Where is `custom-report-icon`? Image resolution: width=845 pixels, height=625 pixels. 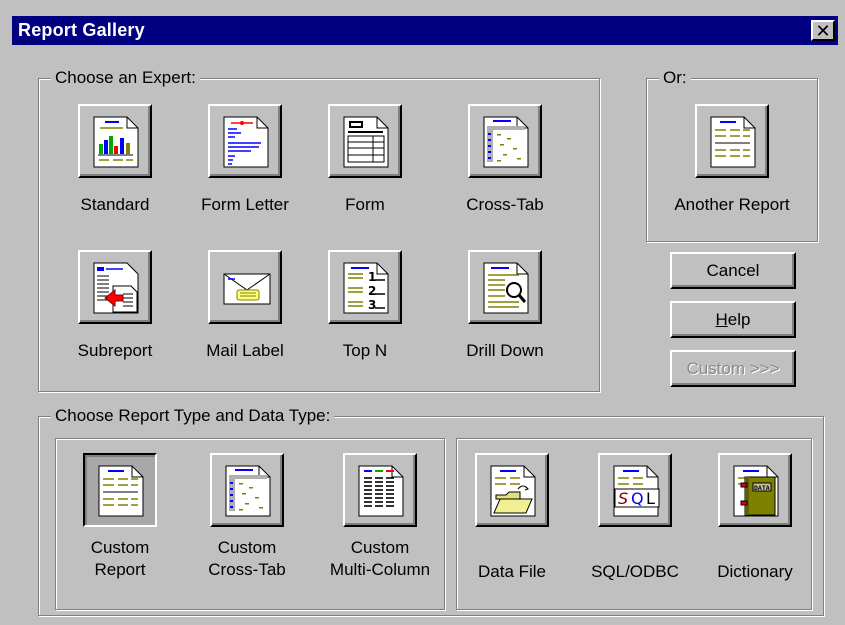 custom-report-icon is located at coordinates (121, 491).